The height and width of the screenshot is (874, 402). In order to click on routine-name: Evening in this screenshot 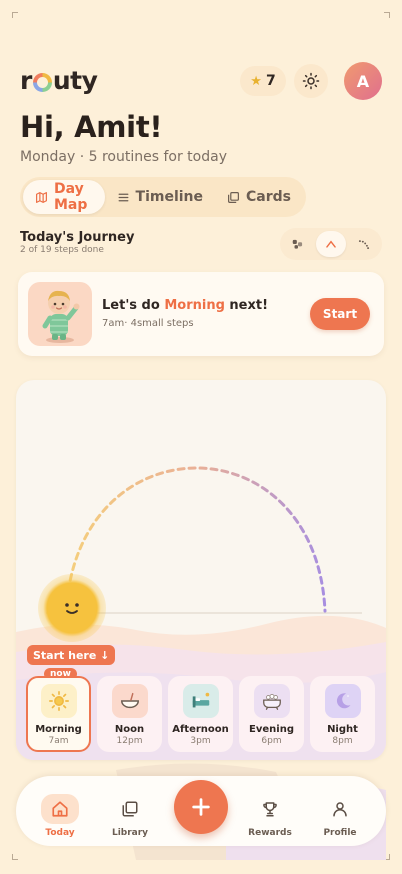, I will do `click(271, 729)`.